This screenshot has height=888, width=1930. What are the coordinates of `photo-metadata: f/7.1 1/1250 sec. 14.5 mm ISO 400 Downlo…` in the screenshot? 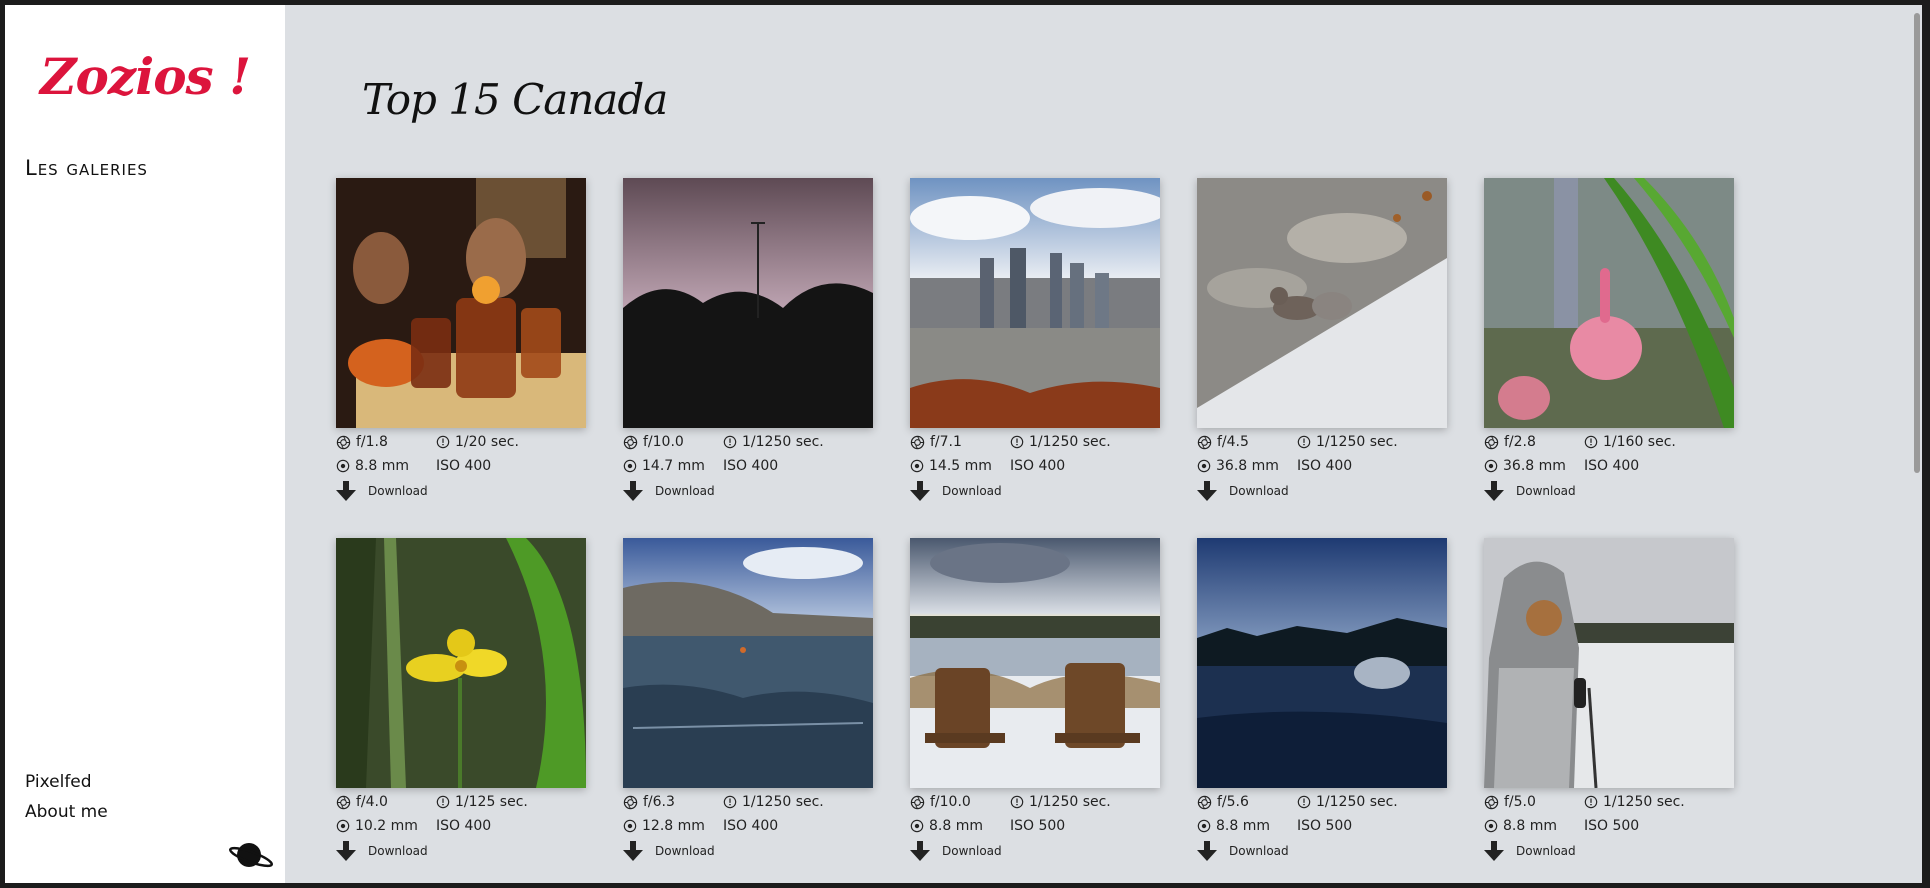 It's located at (1035, 470).